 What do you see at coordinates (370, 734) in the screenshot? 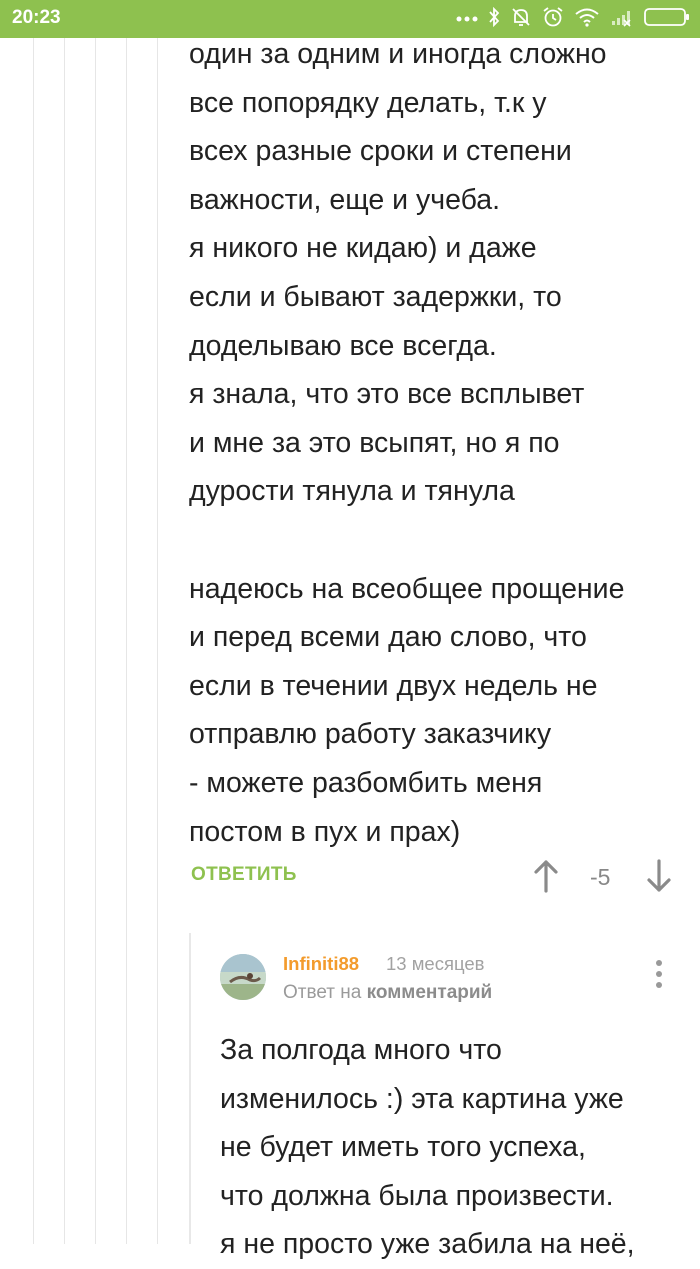
I see `comment-line: отправлю работу заказчику` at bounding box center [370, 734].